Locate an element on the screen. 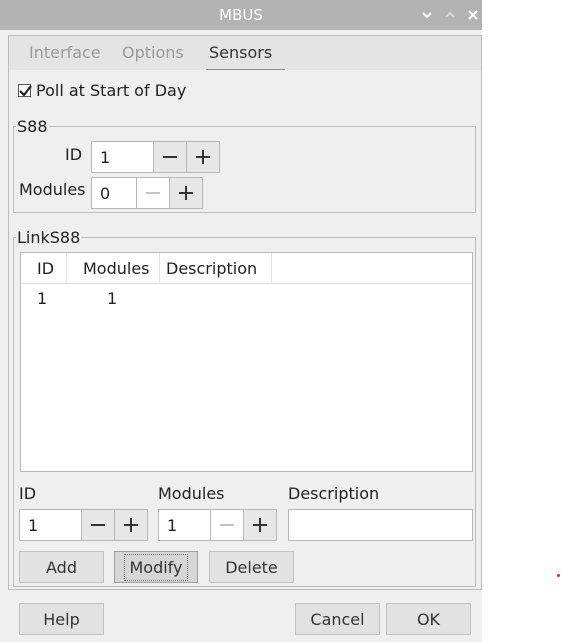 This screenshot has width=562, height=642. poll-checkbox-row: Poll at Start of Day is located at coordinates (102, 90).